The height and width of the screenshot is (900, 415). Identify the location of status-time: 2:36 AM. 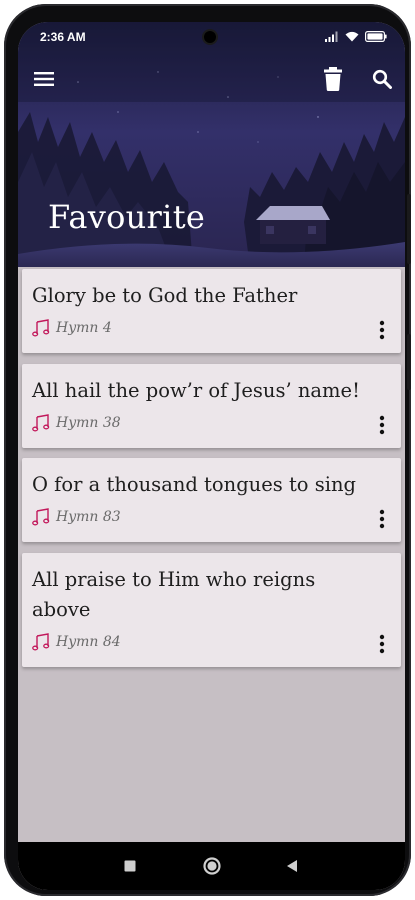
(63, 37).